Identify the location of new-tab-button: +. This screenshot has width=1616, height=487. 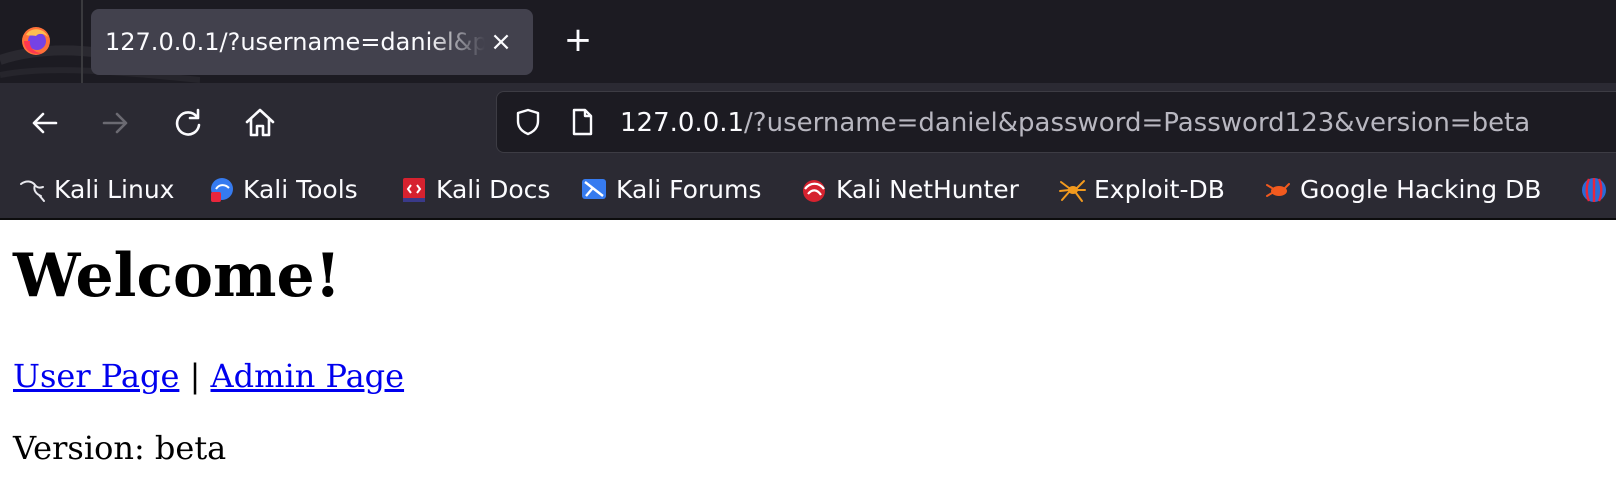
(578, 40).